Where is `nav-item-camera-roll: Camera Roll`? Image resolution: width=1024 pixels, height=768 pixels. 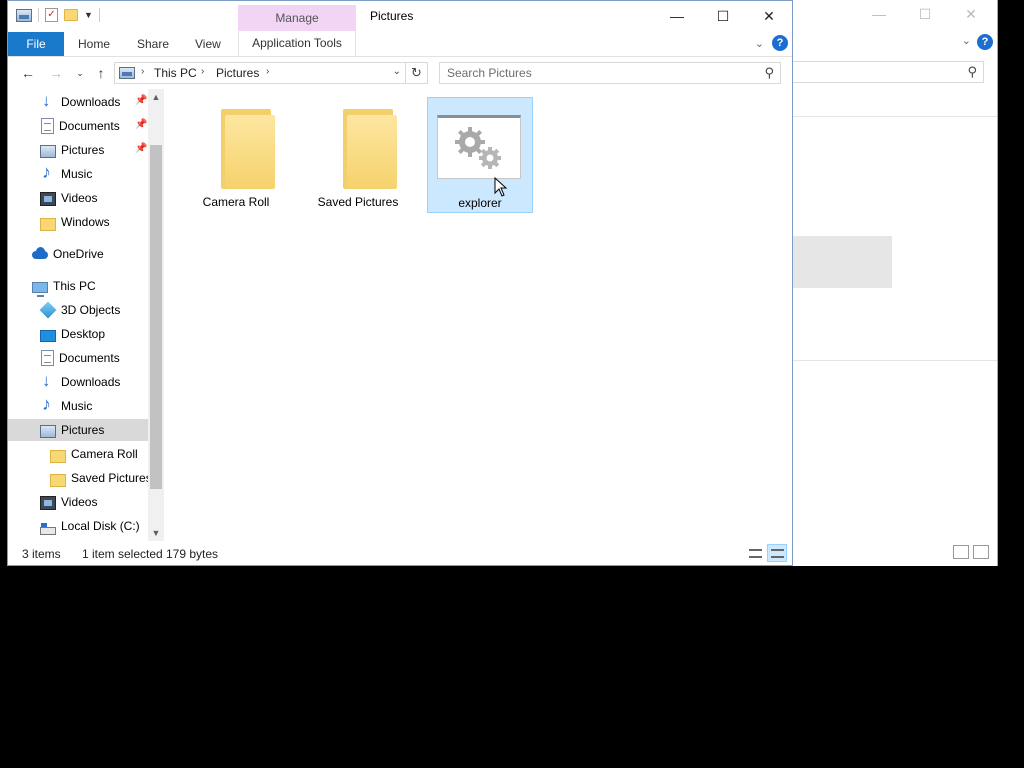 nav-item-camera-roll: Camera Roll is located at coordinates (78, 454).